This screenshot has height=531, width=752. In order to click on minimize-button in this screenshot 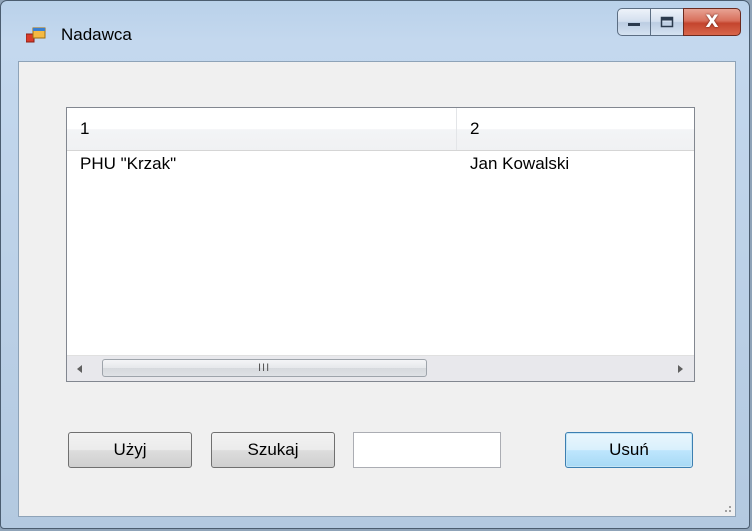, I will do `click(634, 22)`.